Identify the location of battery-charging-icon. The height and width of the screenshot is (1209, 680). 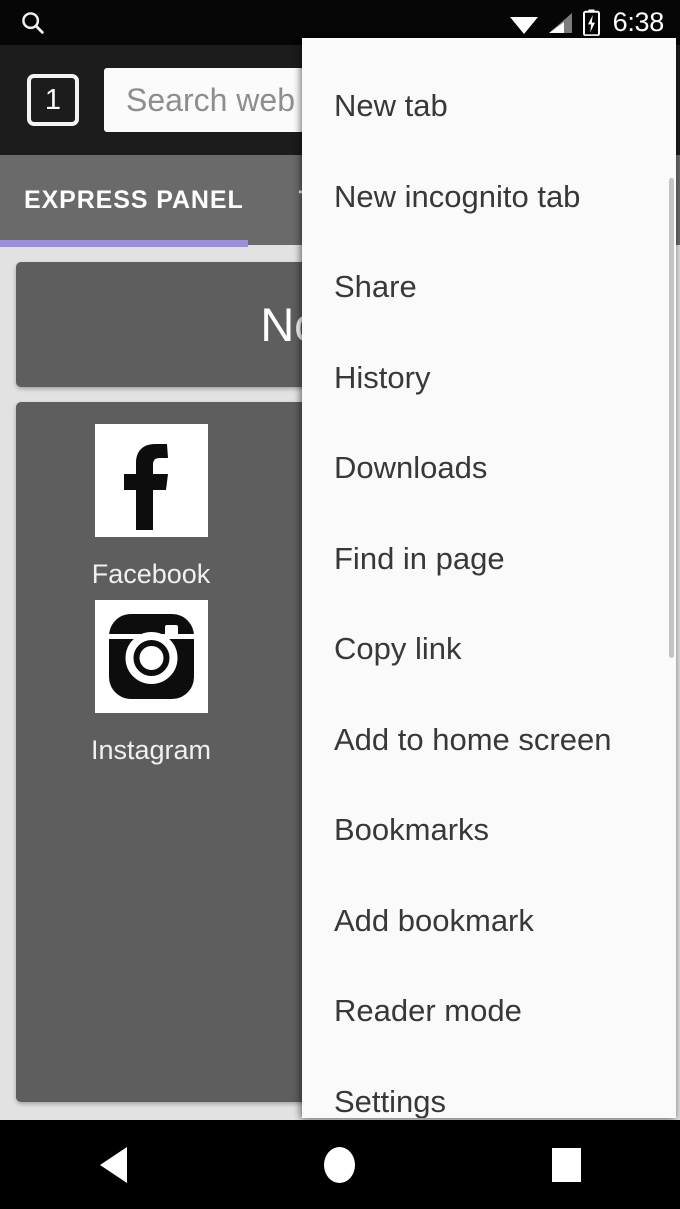
(591, 22).